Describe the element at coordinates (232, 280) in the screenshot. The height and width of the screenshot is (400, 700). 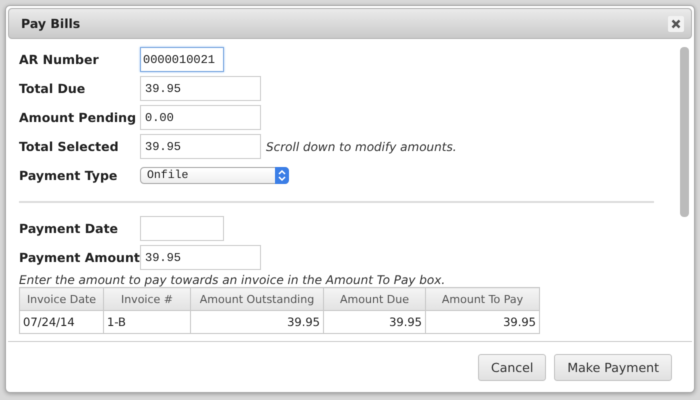
I see `instruction-text: Enter the amount to pay towards an invoice in the Amount To Pay box.` at that location.